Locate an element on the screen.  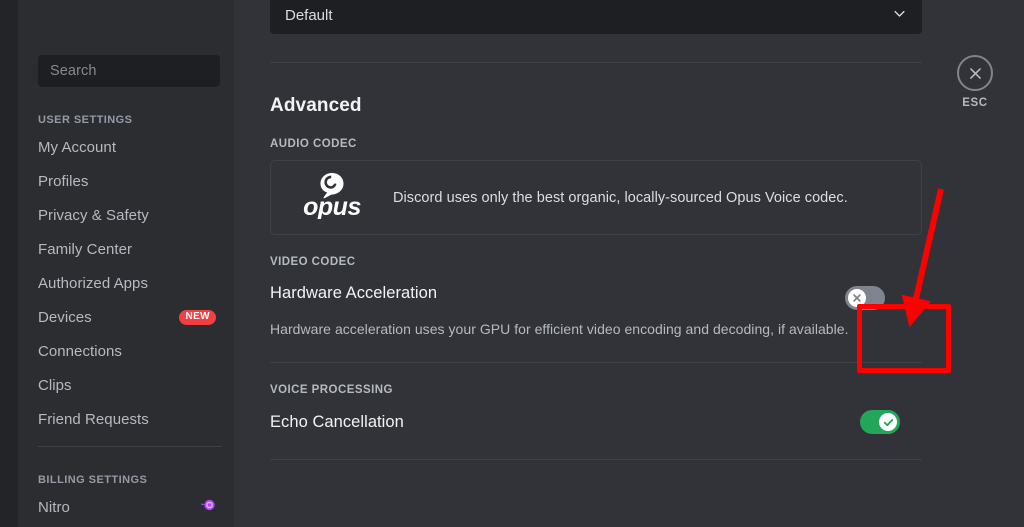
echo-cancellation-toggle is located at coordinates (880, 422).